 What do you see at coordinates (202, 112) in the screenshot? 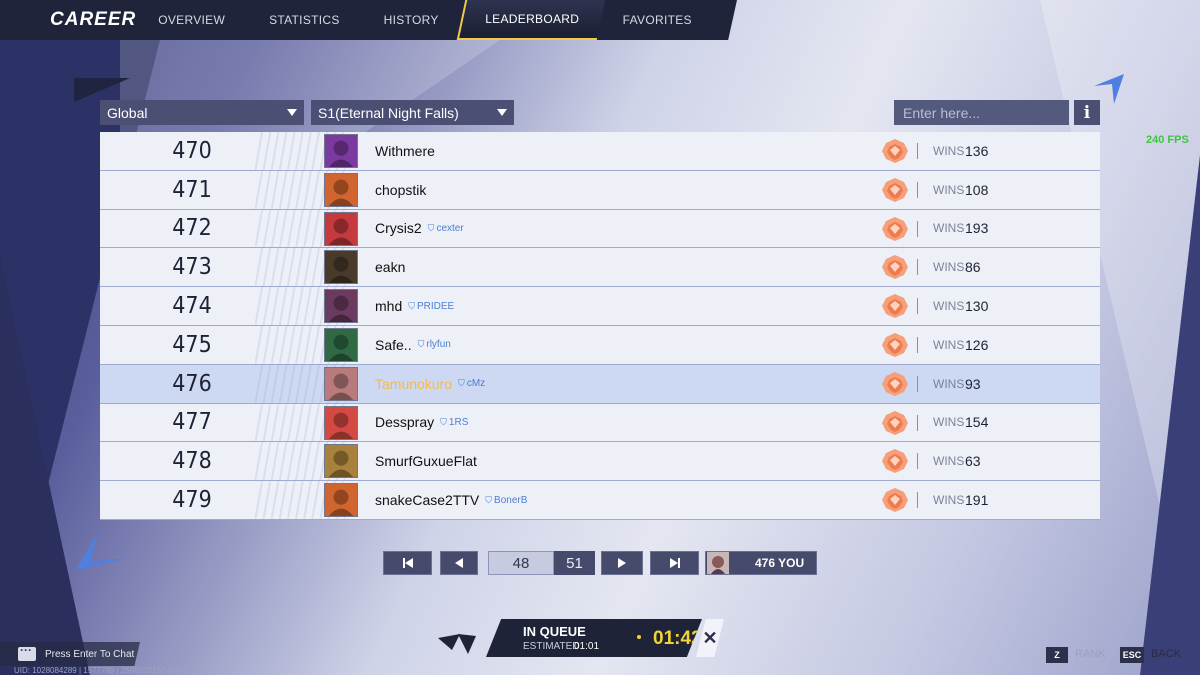
I see `region-dropdown: Global` at bounding box center [202, 112].